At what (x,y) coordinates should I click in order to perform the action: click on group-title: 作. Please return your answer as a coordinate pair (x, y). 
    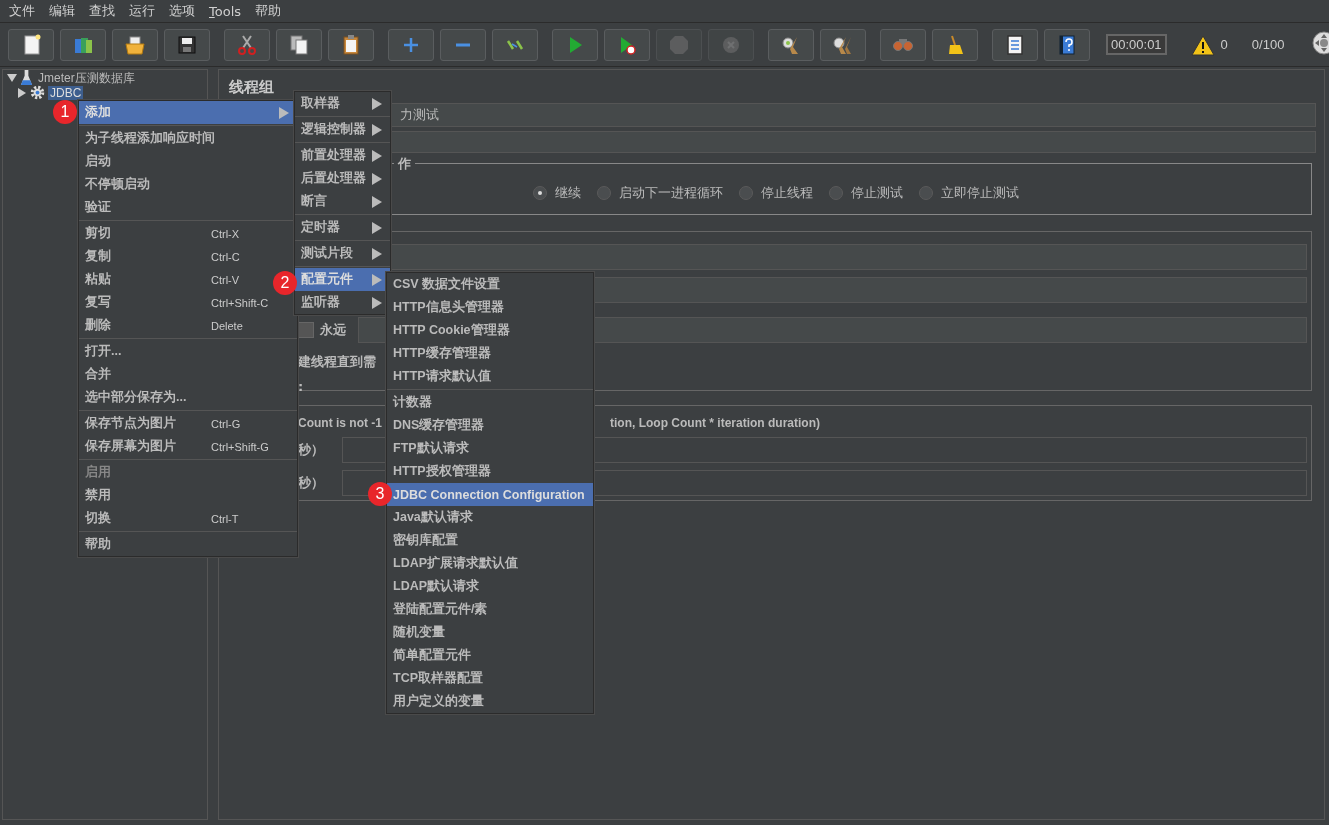
    Looking at the image, I should click on (404, 164).